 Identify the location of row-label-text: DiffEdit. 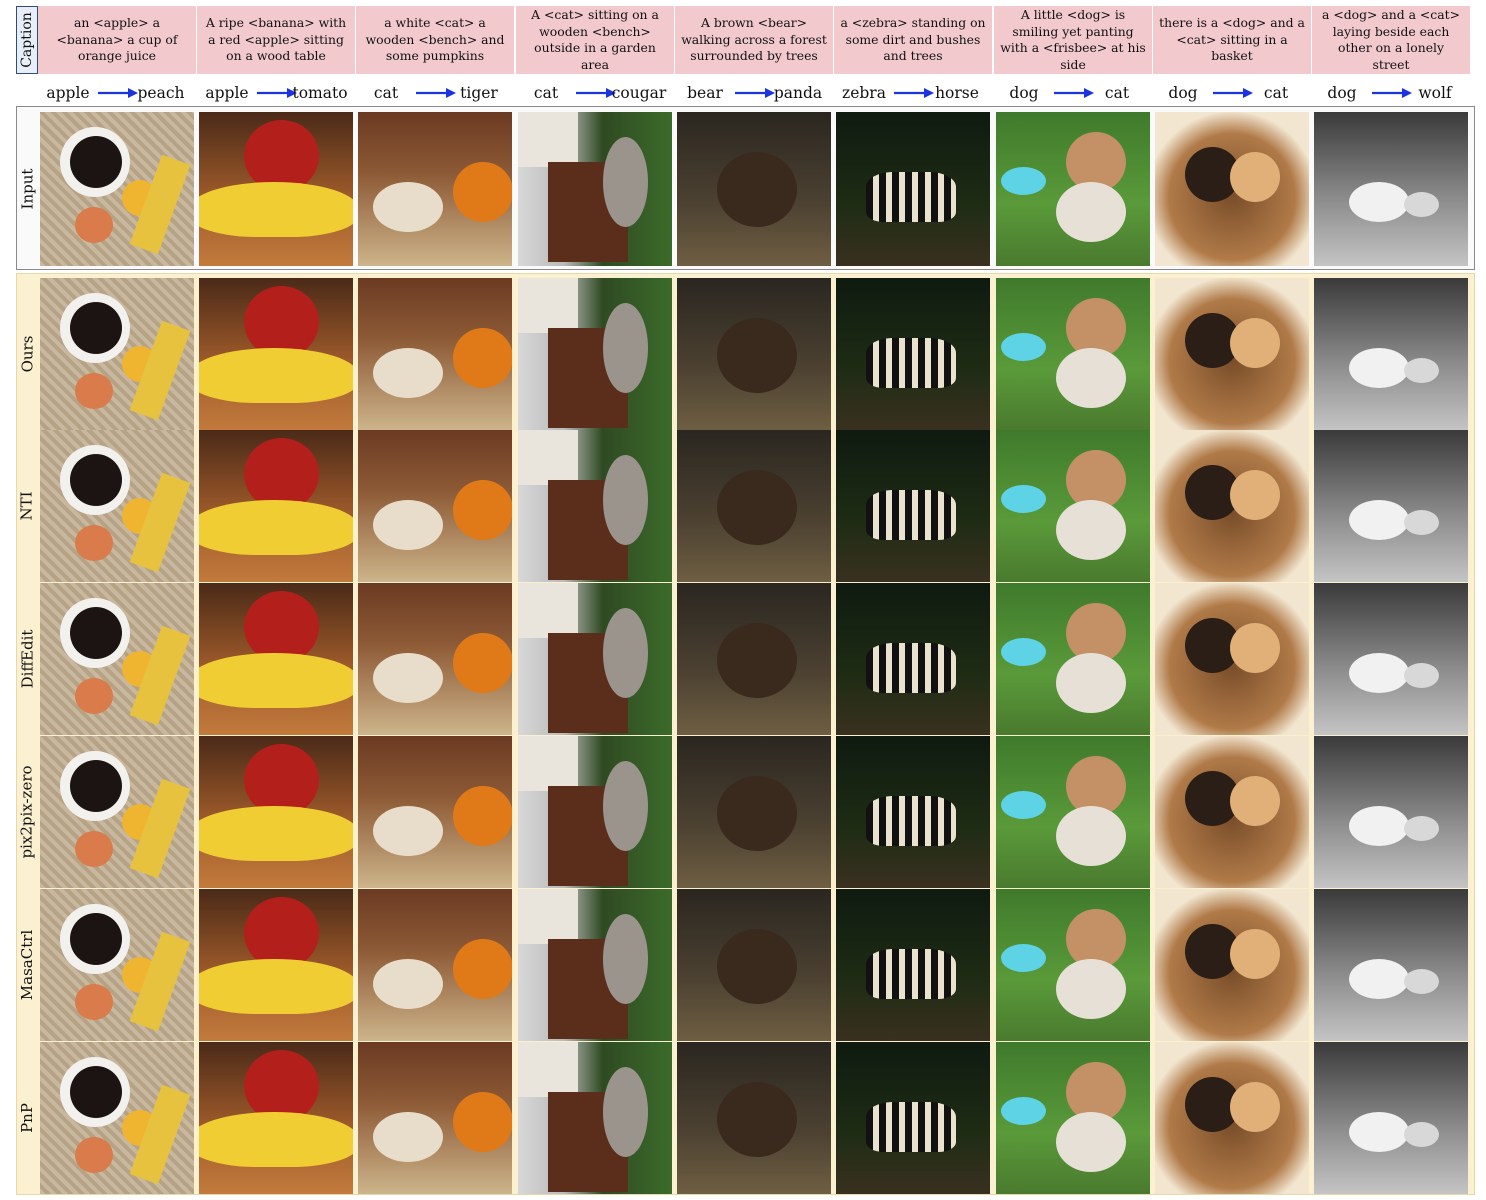
(27, 659).